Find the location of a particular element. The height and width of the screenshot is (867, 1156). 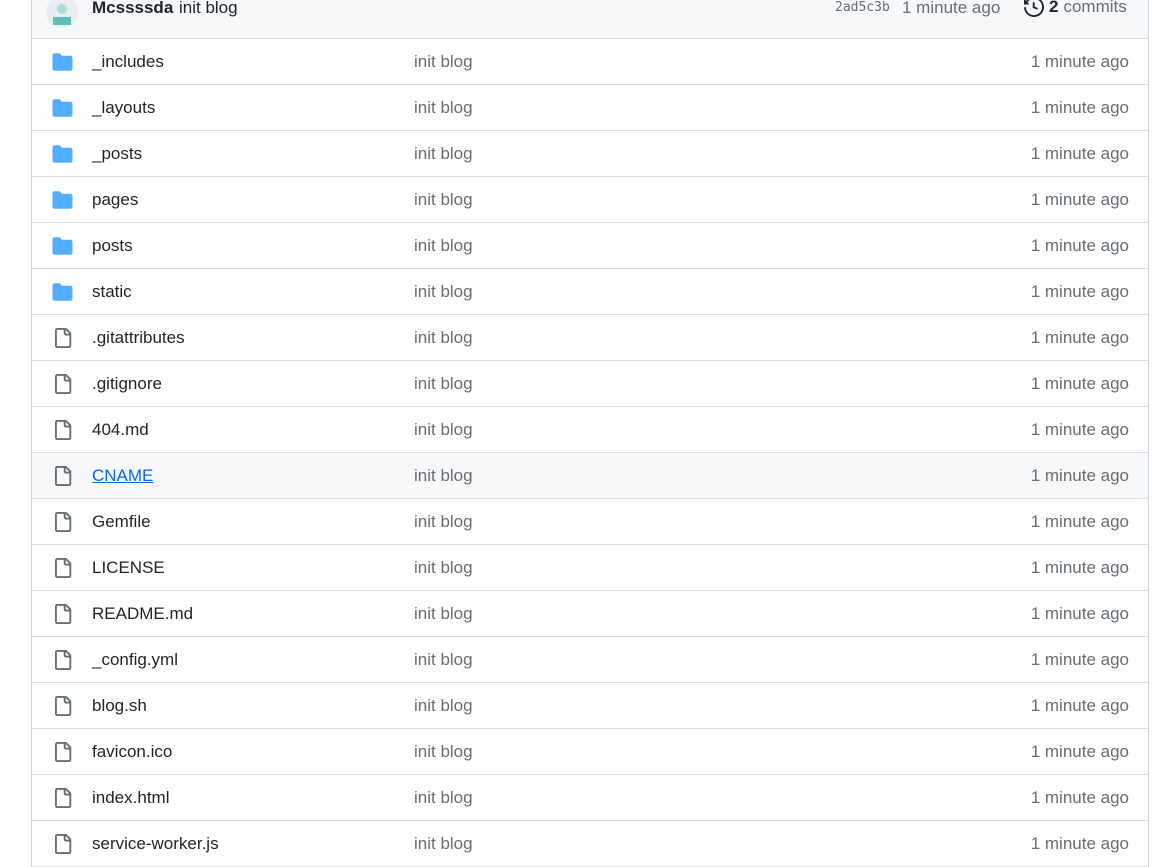

file-row: pages init blog 1 minute ago is located at coordinates (590, 200).